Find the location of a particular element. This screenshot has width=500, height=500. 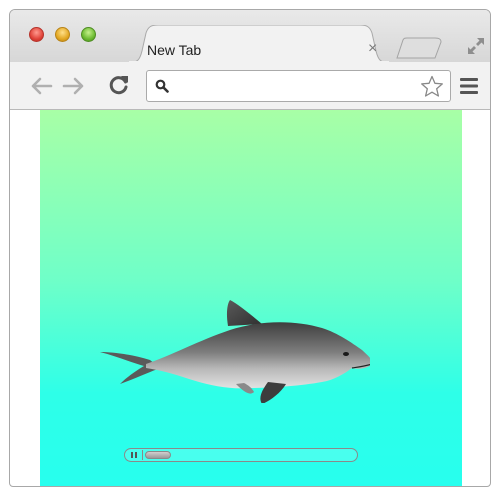

seek-slider-thumb is located at coordinates (158, 455).